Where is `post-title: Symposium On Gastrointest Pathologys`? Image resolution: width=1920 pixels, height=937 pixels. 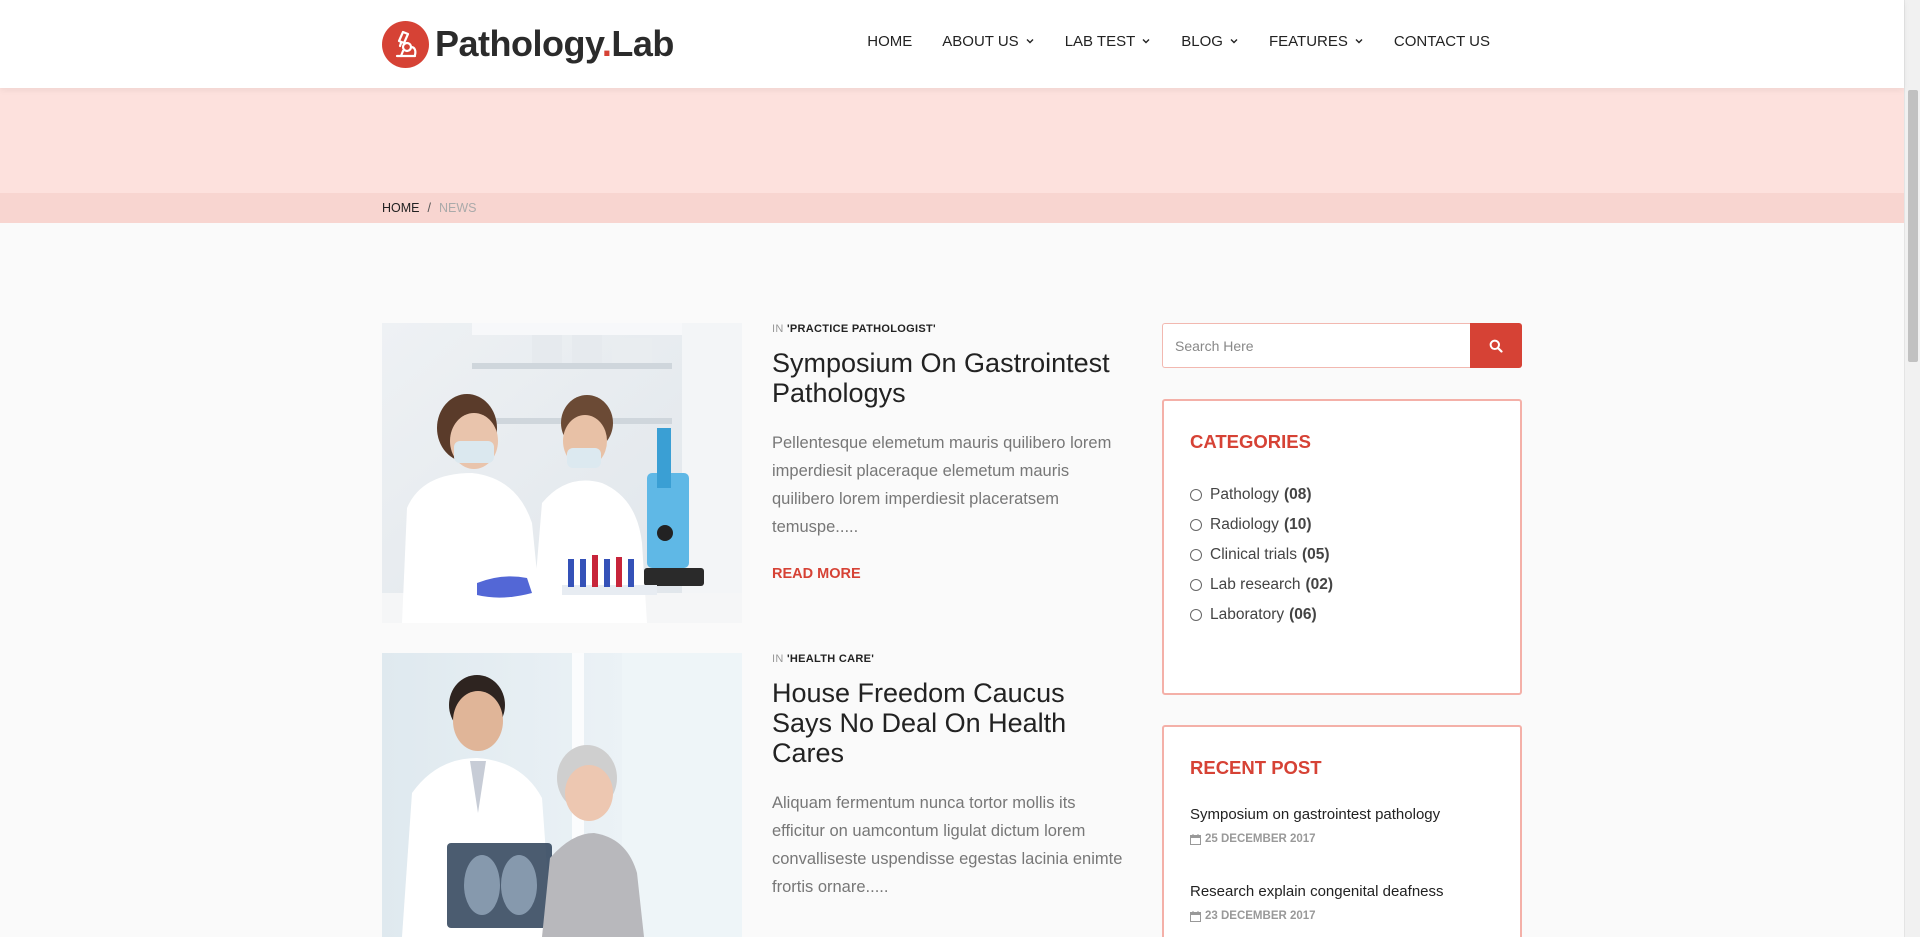 post-title: Symposium On Gastrointest Pathologys is located at coordinates (952, 378).